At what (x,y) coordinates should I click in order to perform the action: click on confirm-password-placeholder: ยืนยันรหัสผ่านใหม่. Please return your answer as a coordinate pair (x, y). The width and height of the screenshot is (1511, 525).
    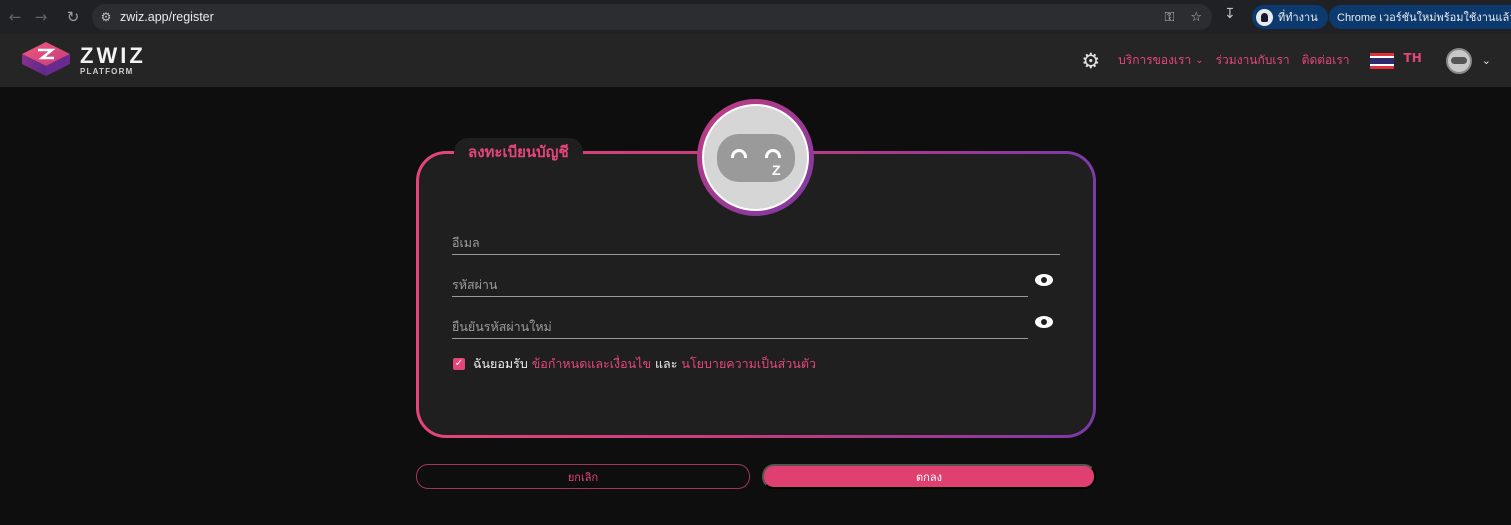
    Looking at the image, I should click on (502, 326).